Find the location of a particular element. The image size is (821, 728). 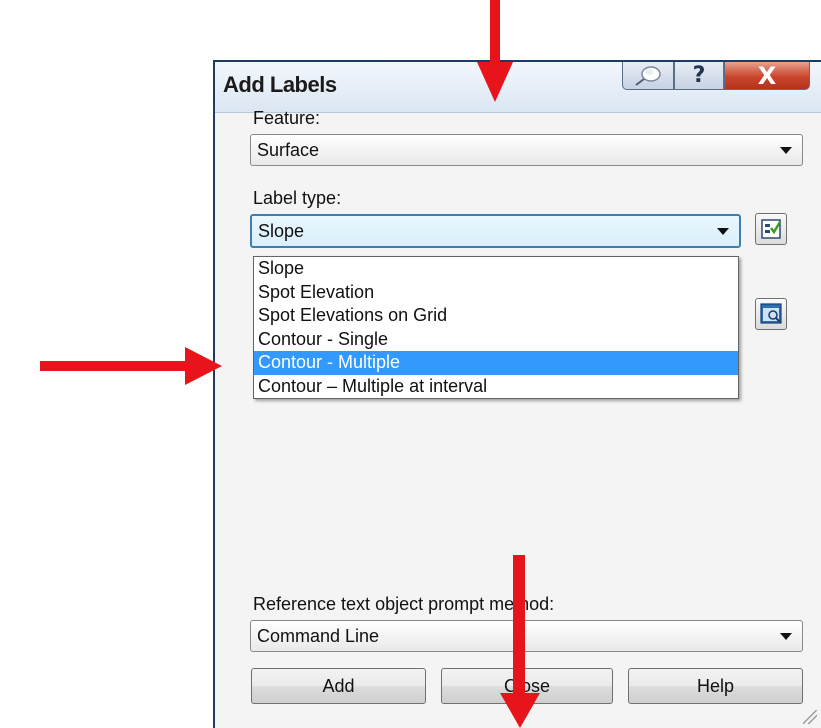

label-type-select: Slope is located at coordinates (495, 231).